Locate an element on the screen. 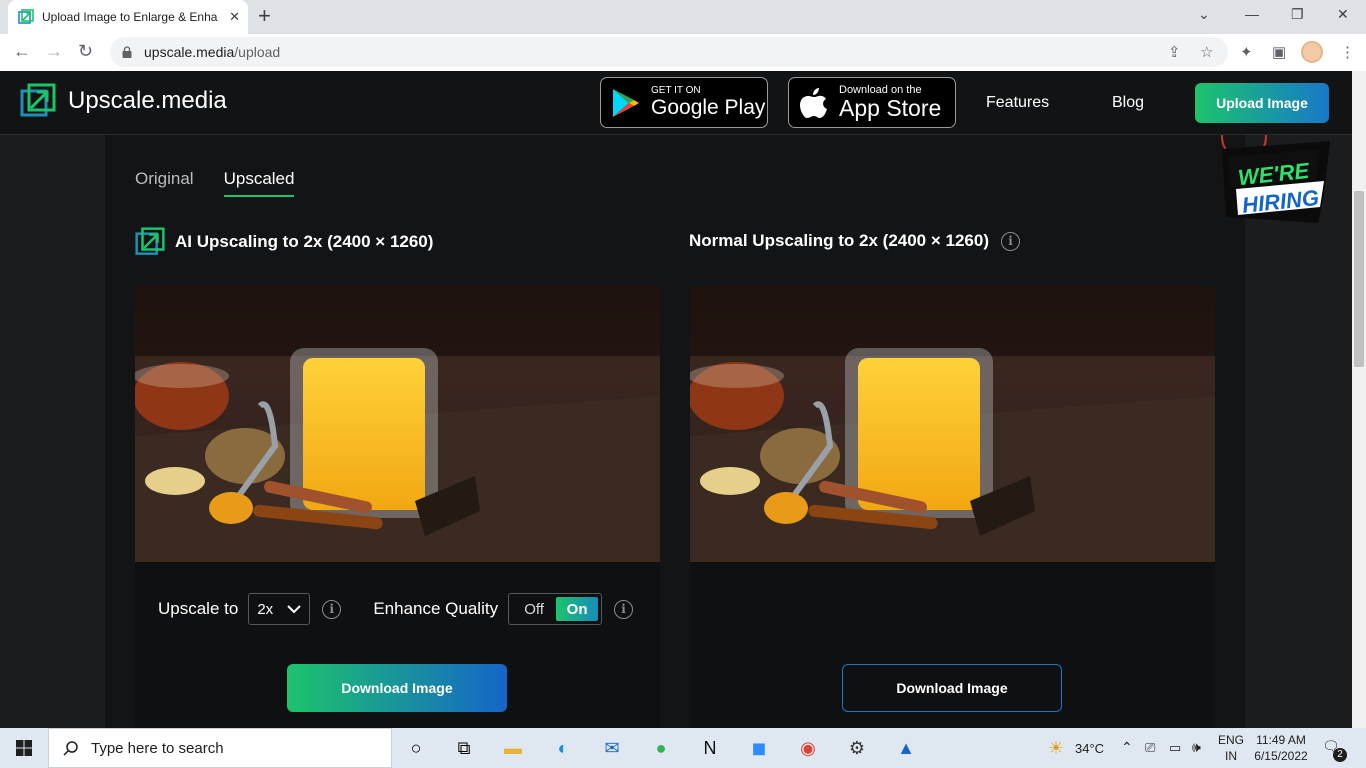 Image resolution: width=1366 pixels, height=768 pixels. edge-icon: ◐ is located at coordinates (563, 748).